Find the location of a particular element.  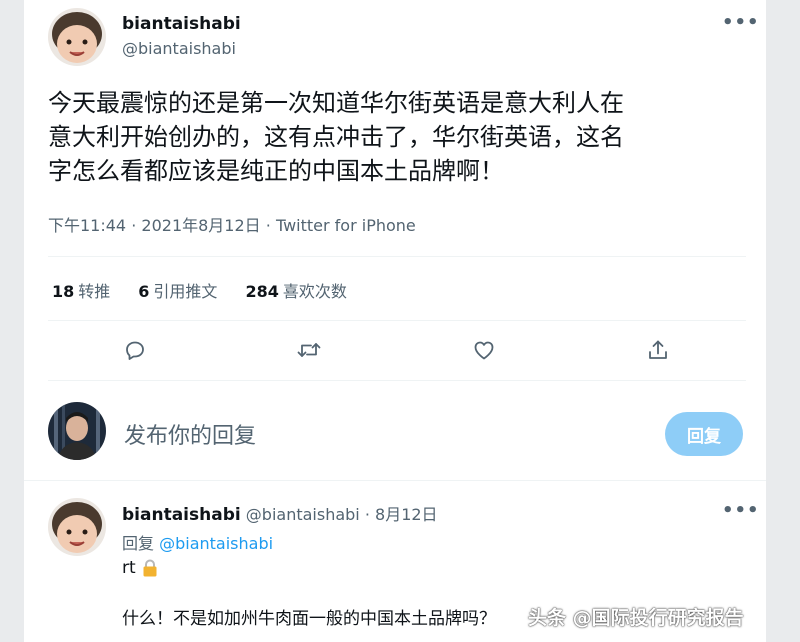

tweet-time: 下午11:44 is located at coordinates (87, 225).